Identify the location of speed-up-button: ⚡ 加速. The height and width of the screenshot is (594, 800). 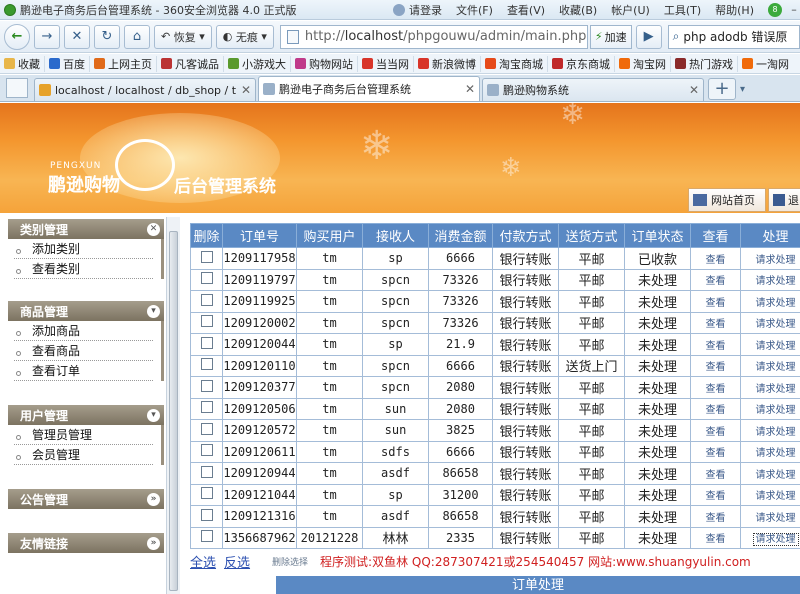
(610, 36).